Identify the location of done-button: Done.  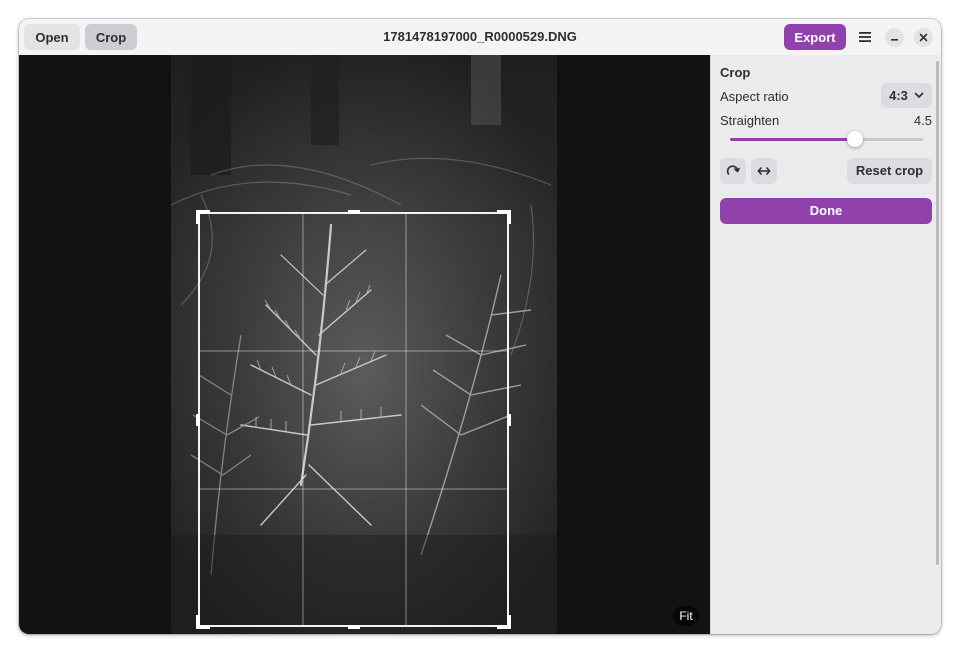
(826, 211).